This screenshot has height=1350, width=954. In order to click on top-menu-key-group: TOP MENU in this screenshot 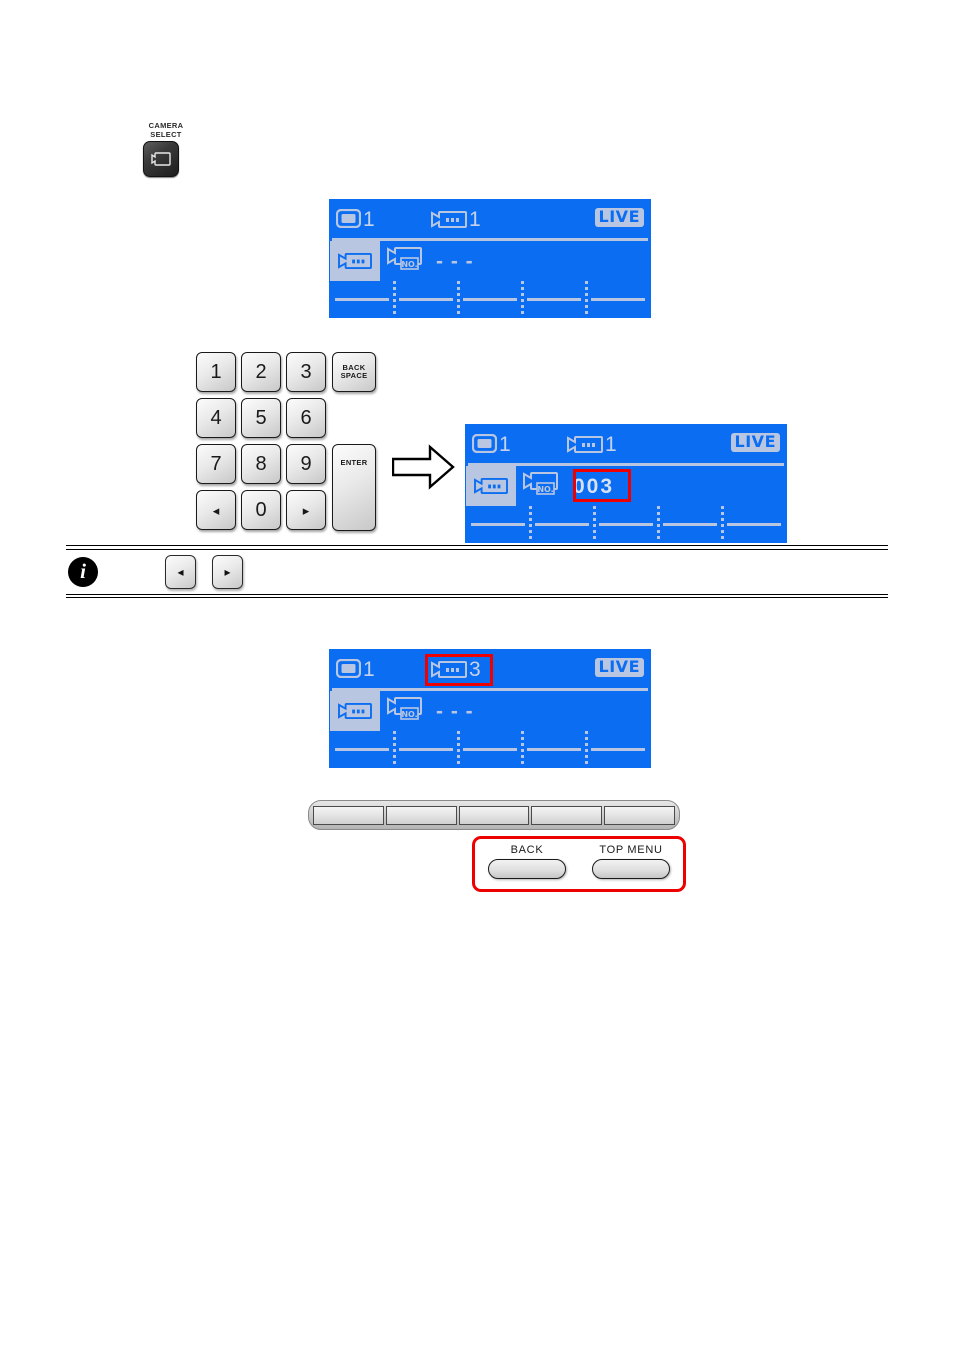, I will do `click(631, 861)`.